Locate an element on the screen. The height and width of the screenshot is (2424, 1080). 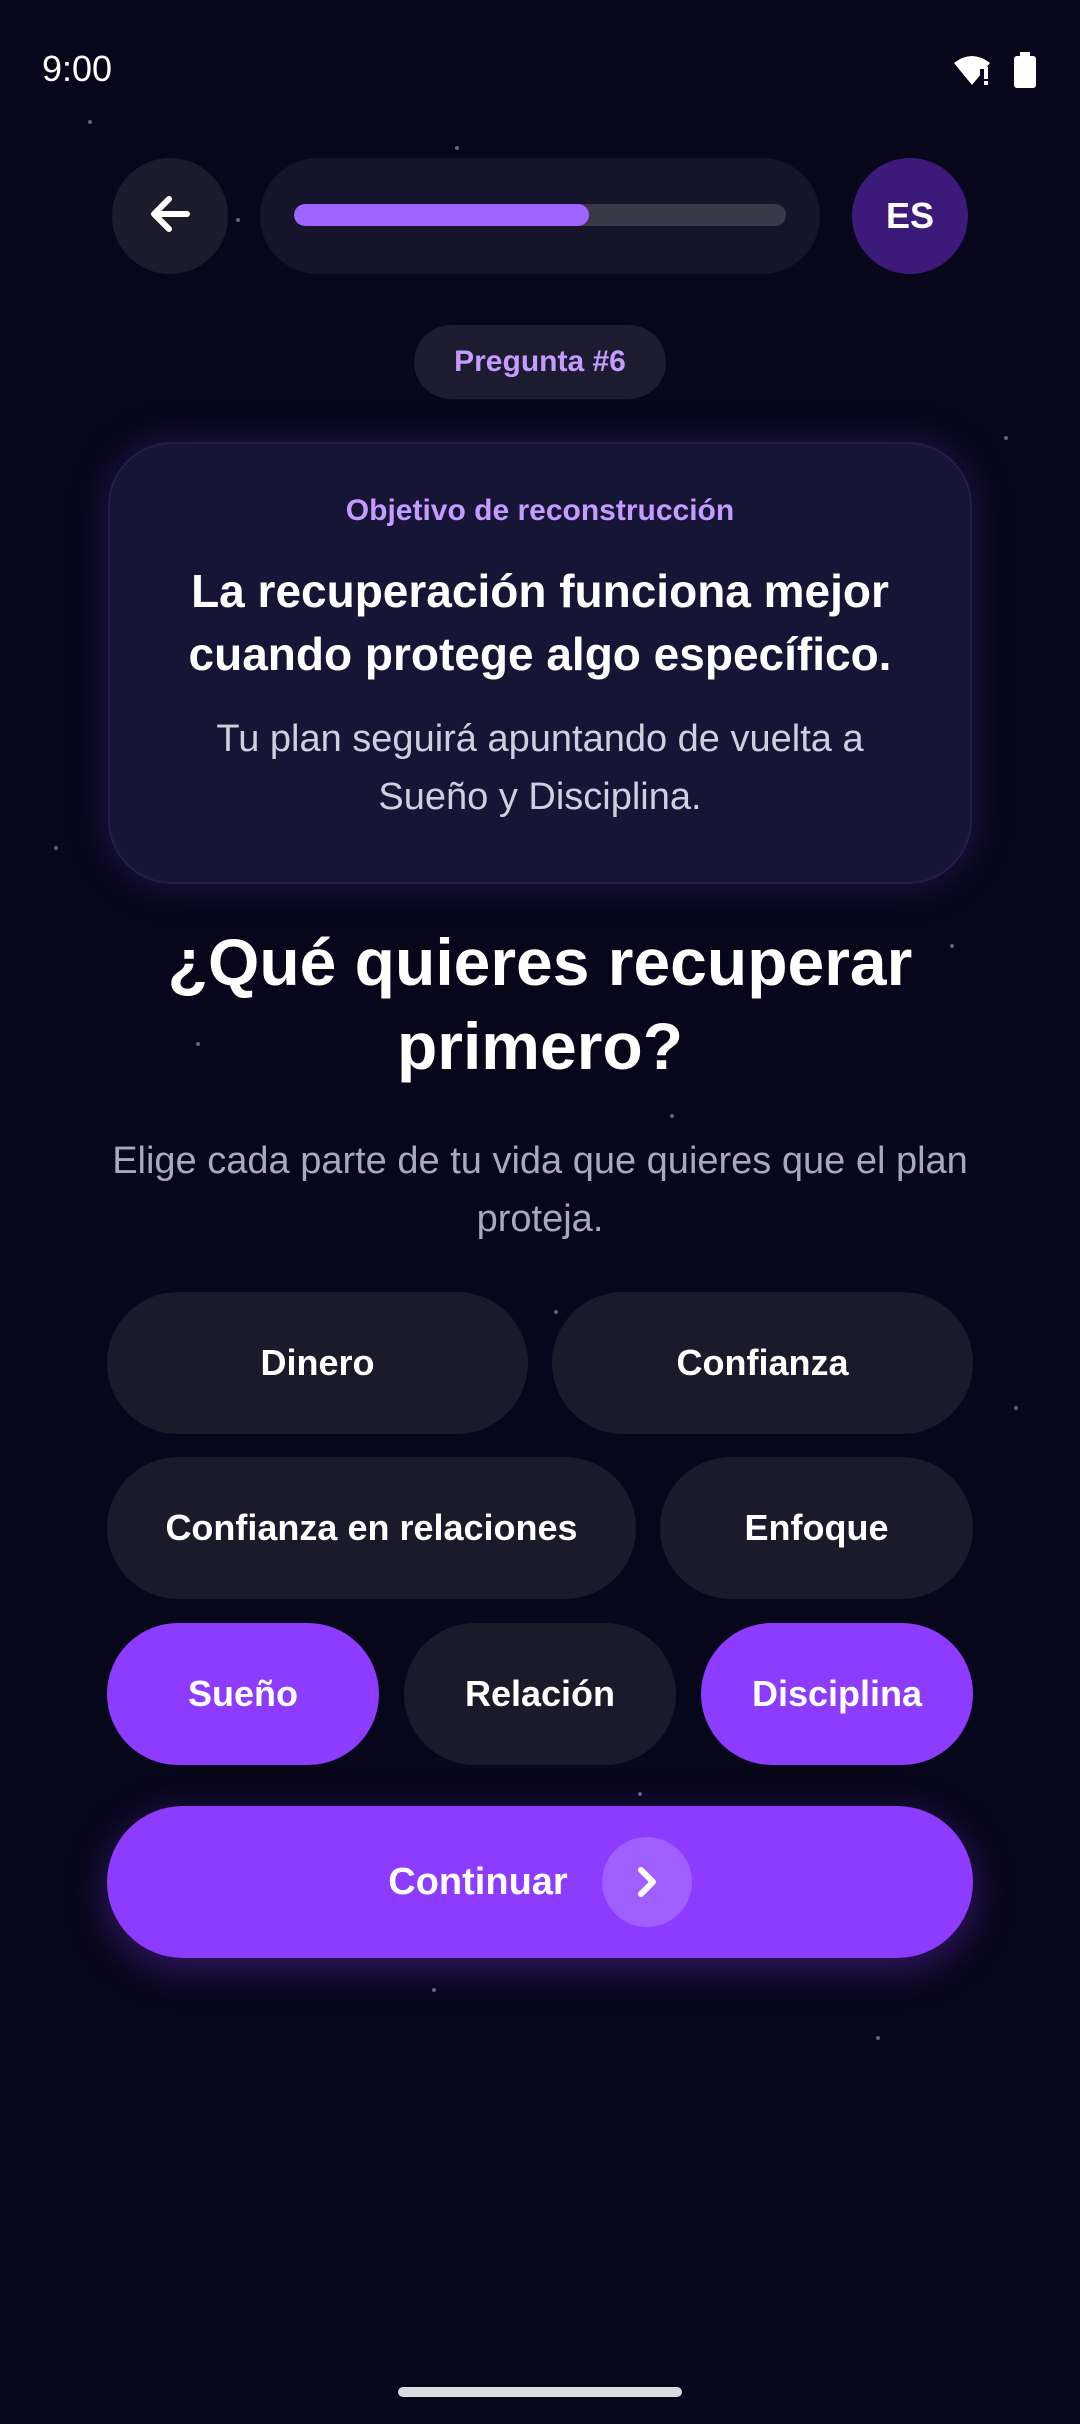
status-time: 9:00 is located at coordinates (77, 68).